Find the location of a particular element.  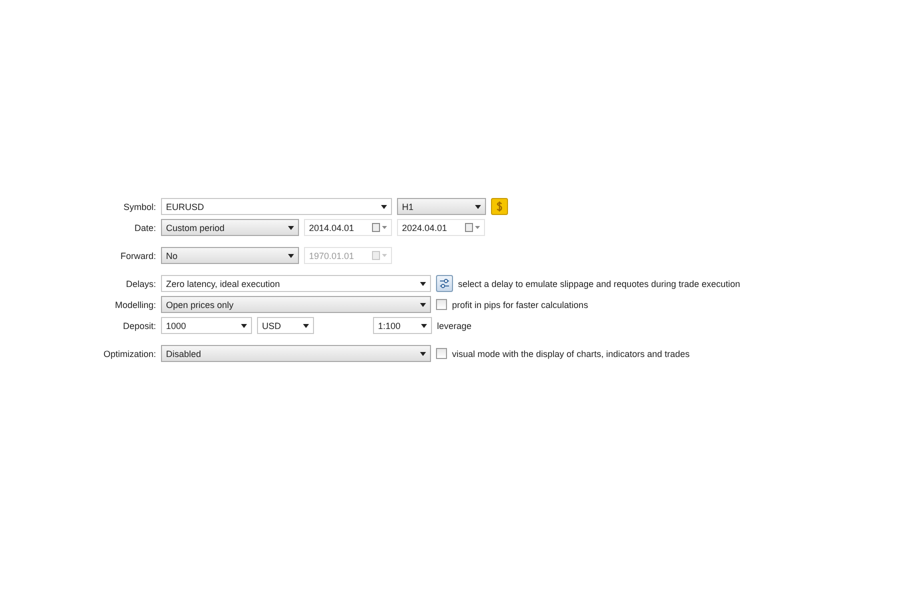

combo-box: EURUSD is located at coordinates (276, 206).